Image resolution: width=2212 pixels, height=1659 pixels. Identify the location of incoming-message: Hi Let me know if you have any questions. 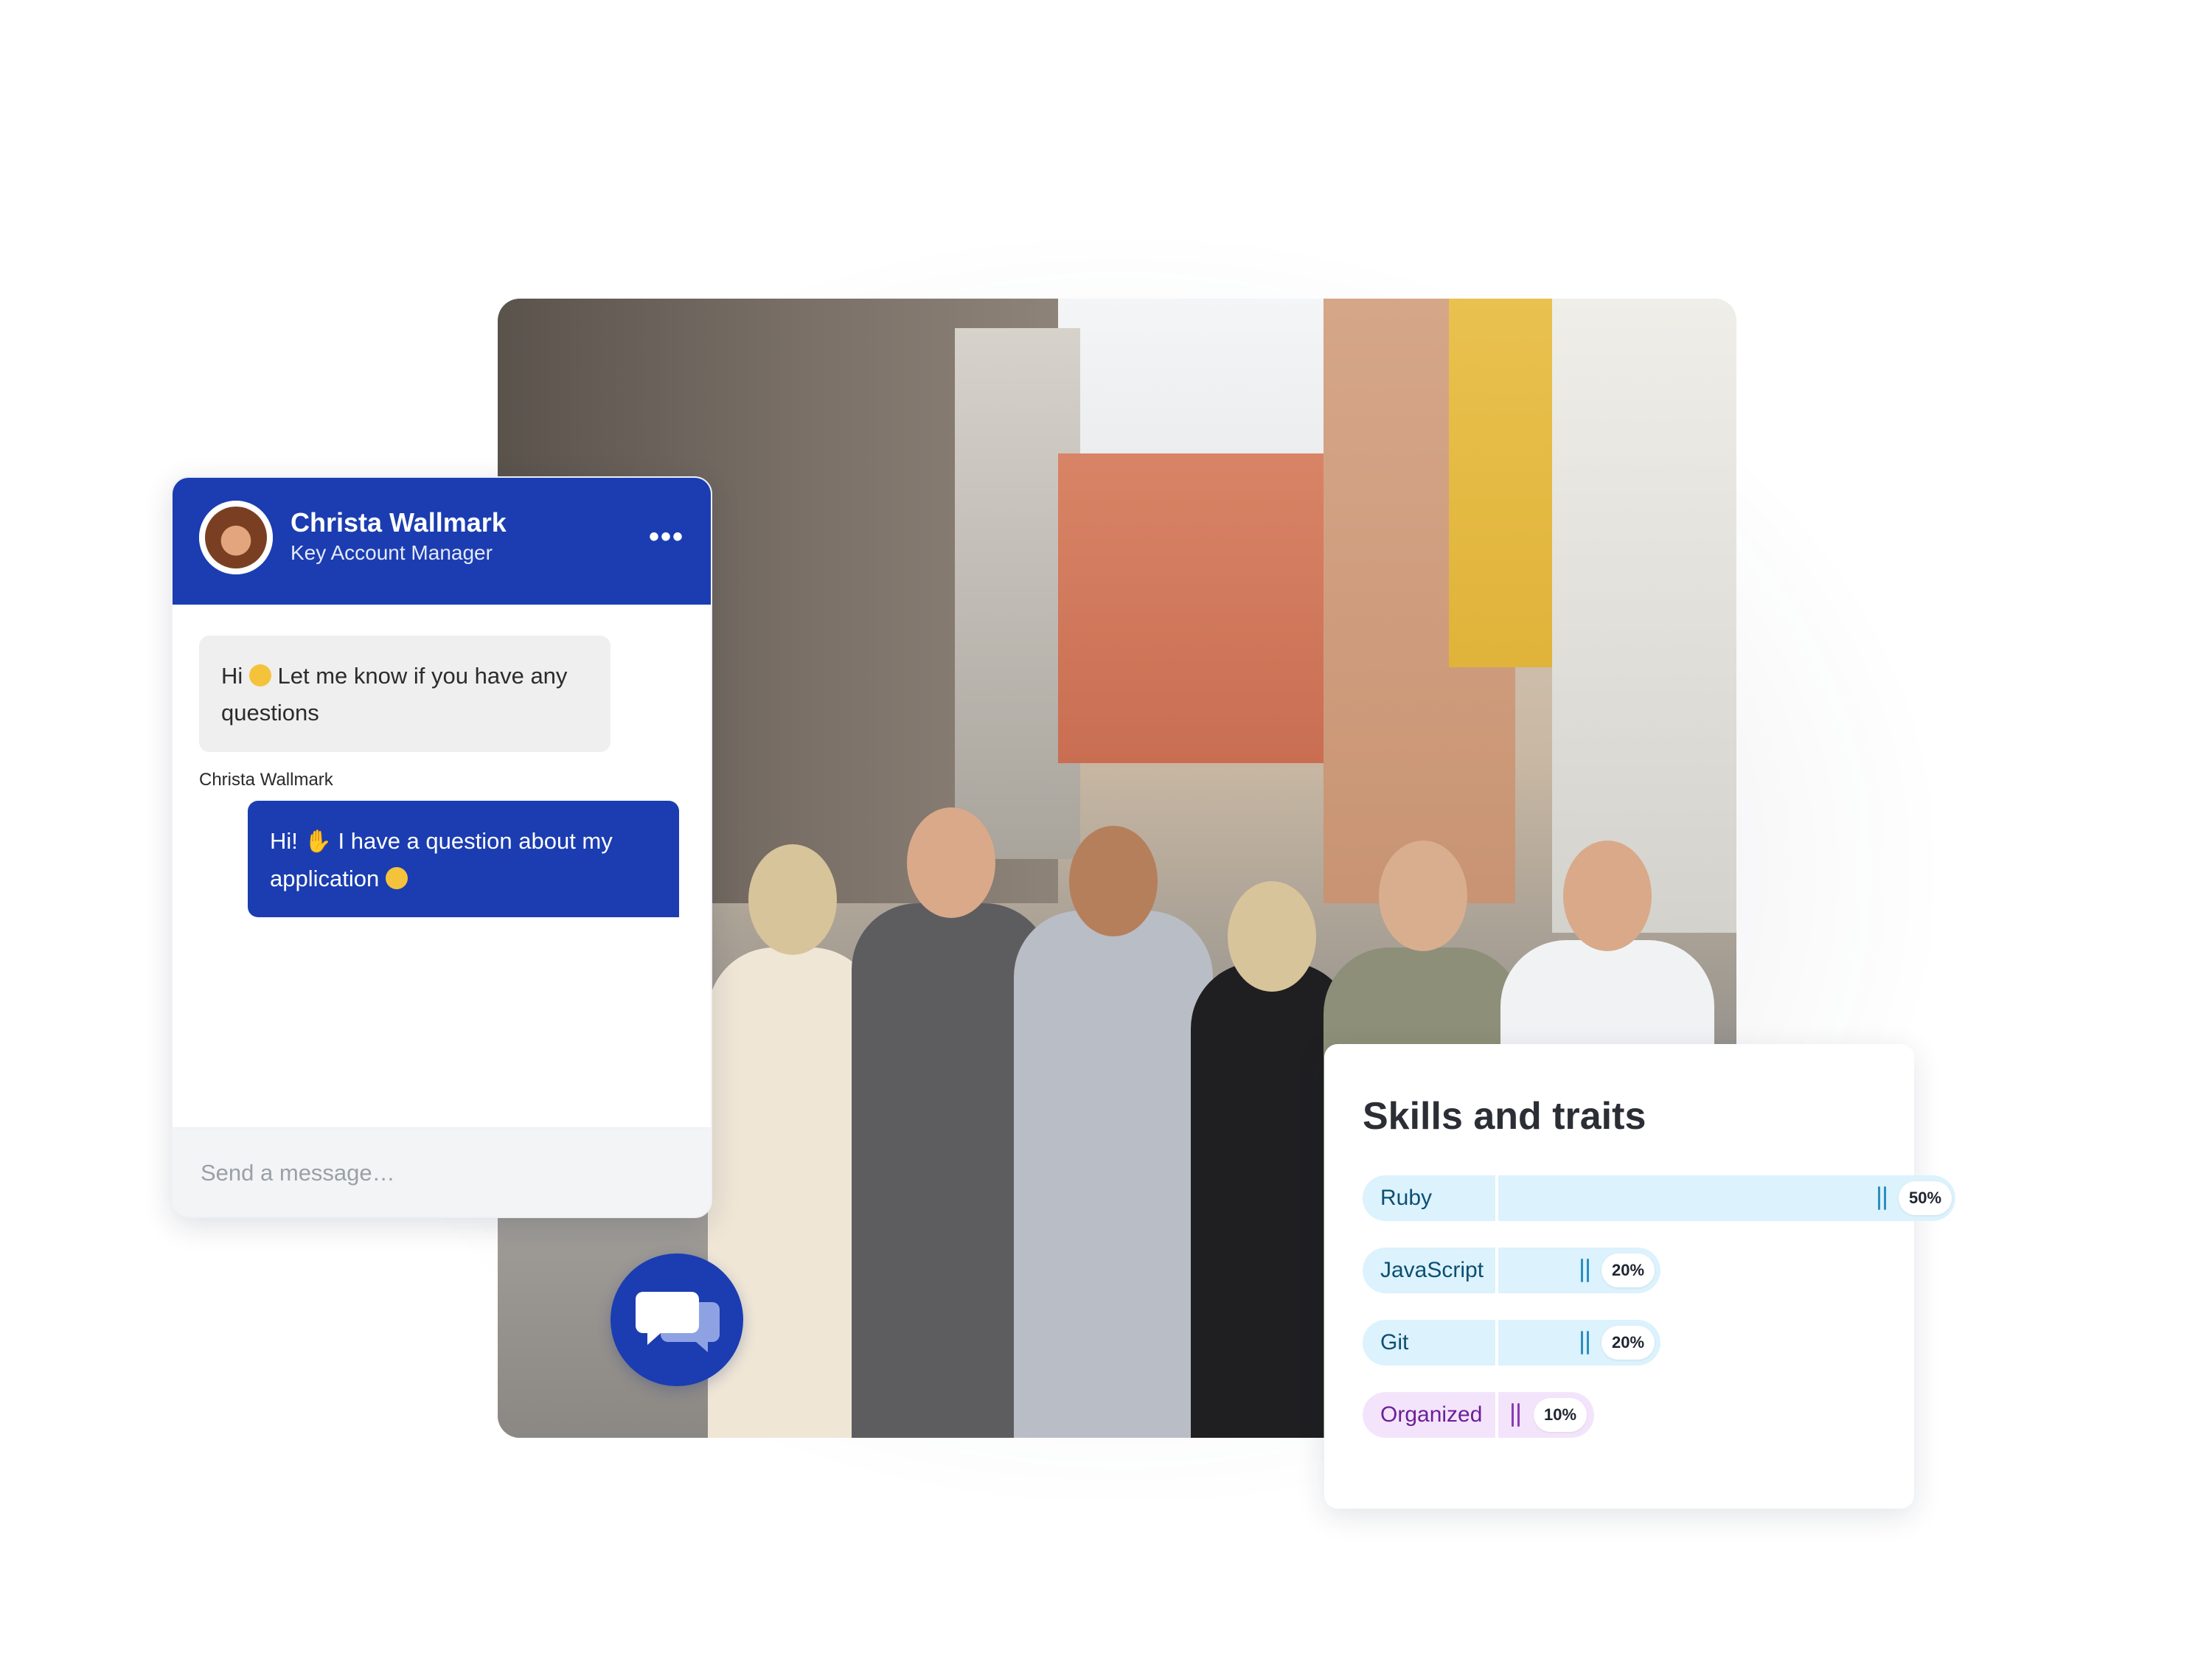
(405, 694).